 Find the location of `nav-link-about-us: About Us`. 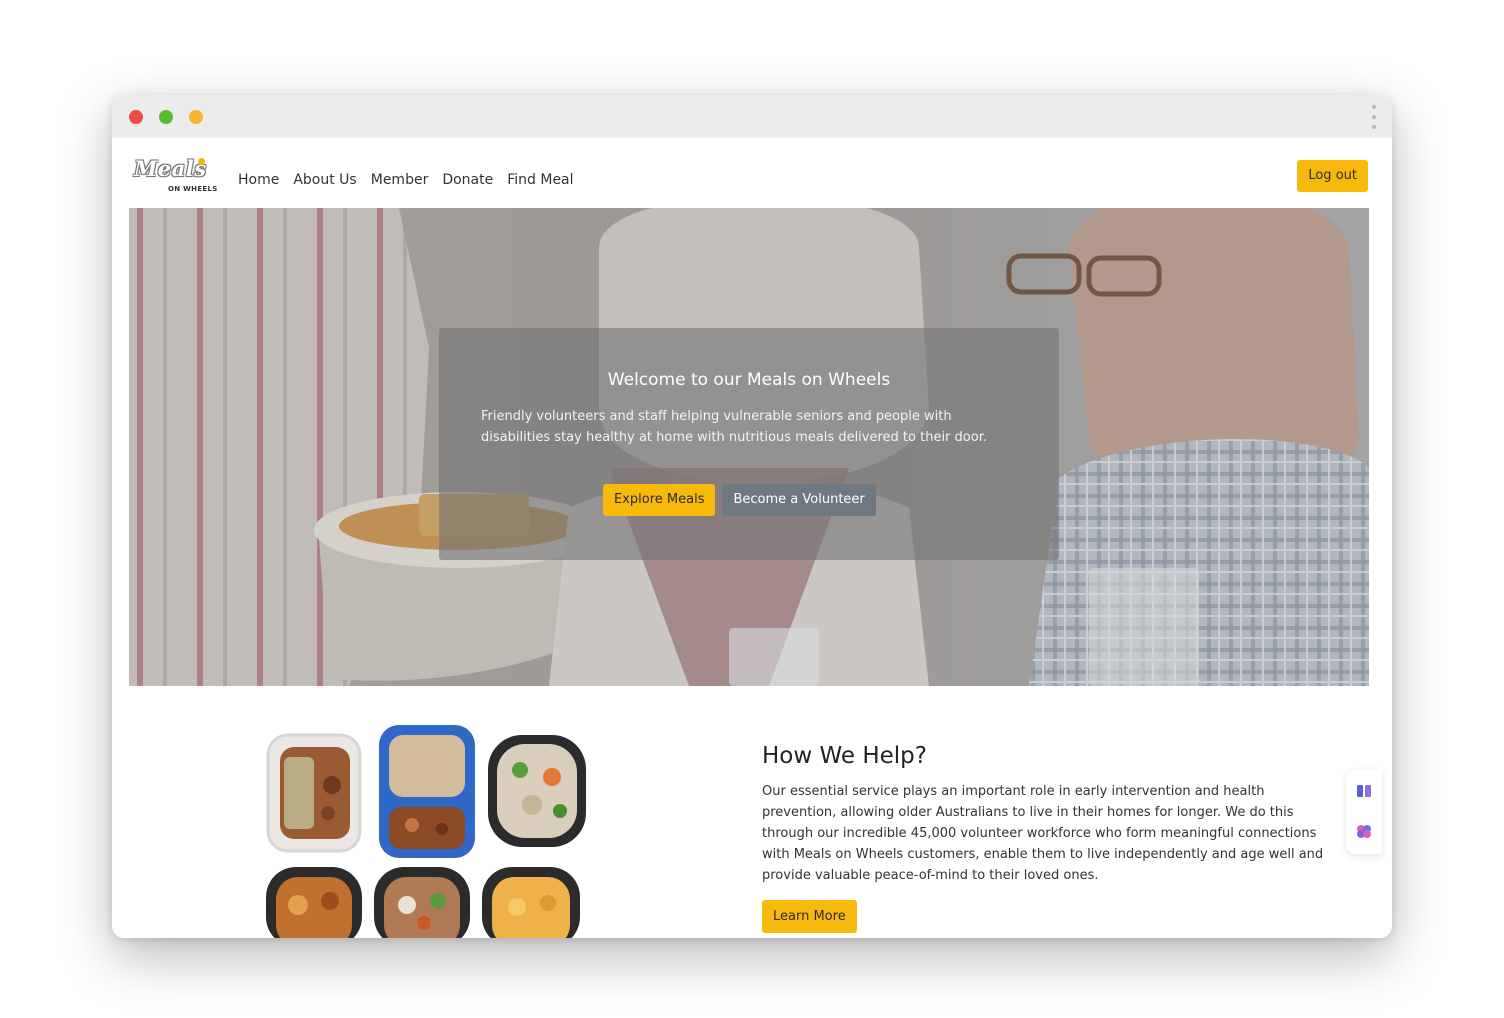

nav-link-about-us: About Us is located at coordinates (324, 180).